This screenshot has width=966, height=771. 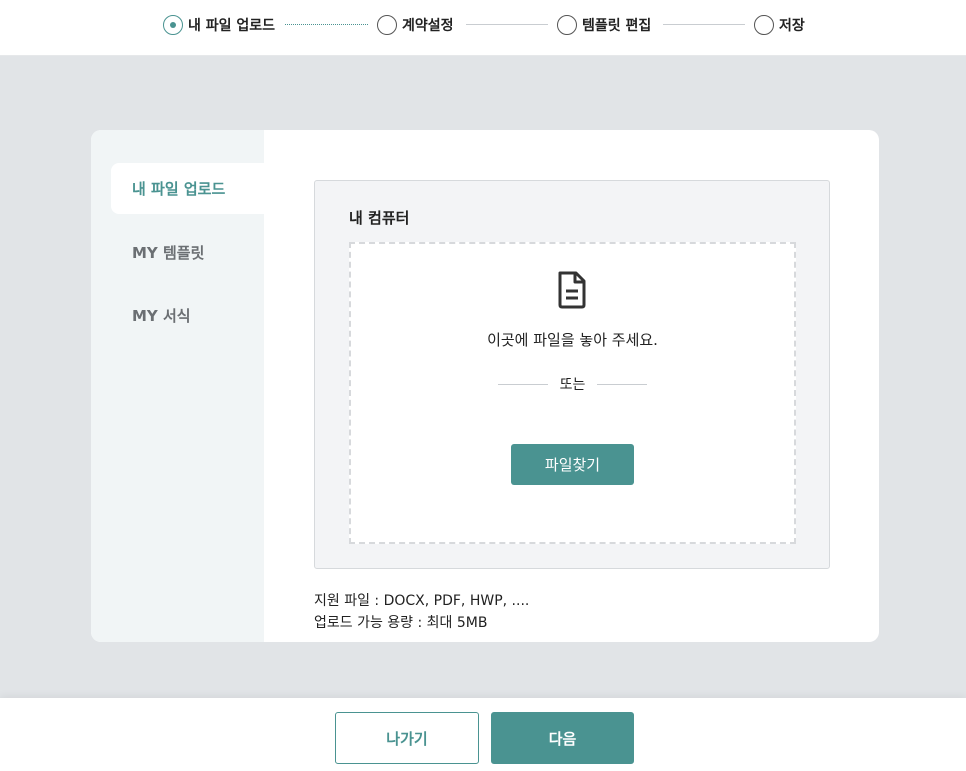 I want to click on sidebar: 내 파일 업로드 MY 템플릿 MY 서식, so click(x=177, y=386).